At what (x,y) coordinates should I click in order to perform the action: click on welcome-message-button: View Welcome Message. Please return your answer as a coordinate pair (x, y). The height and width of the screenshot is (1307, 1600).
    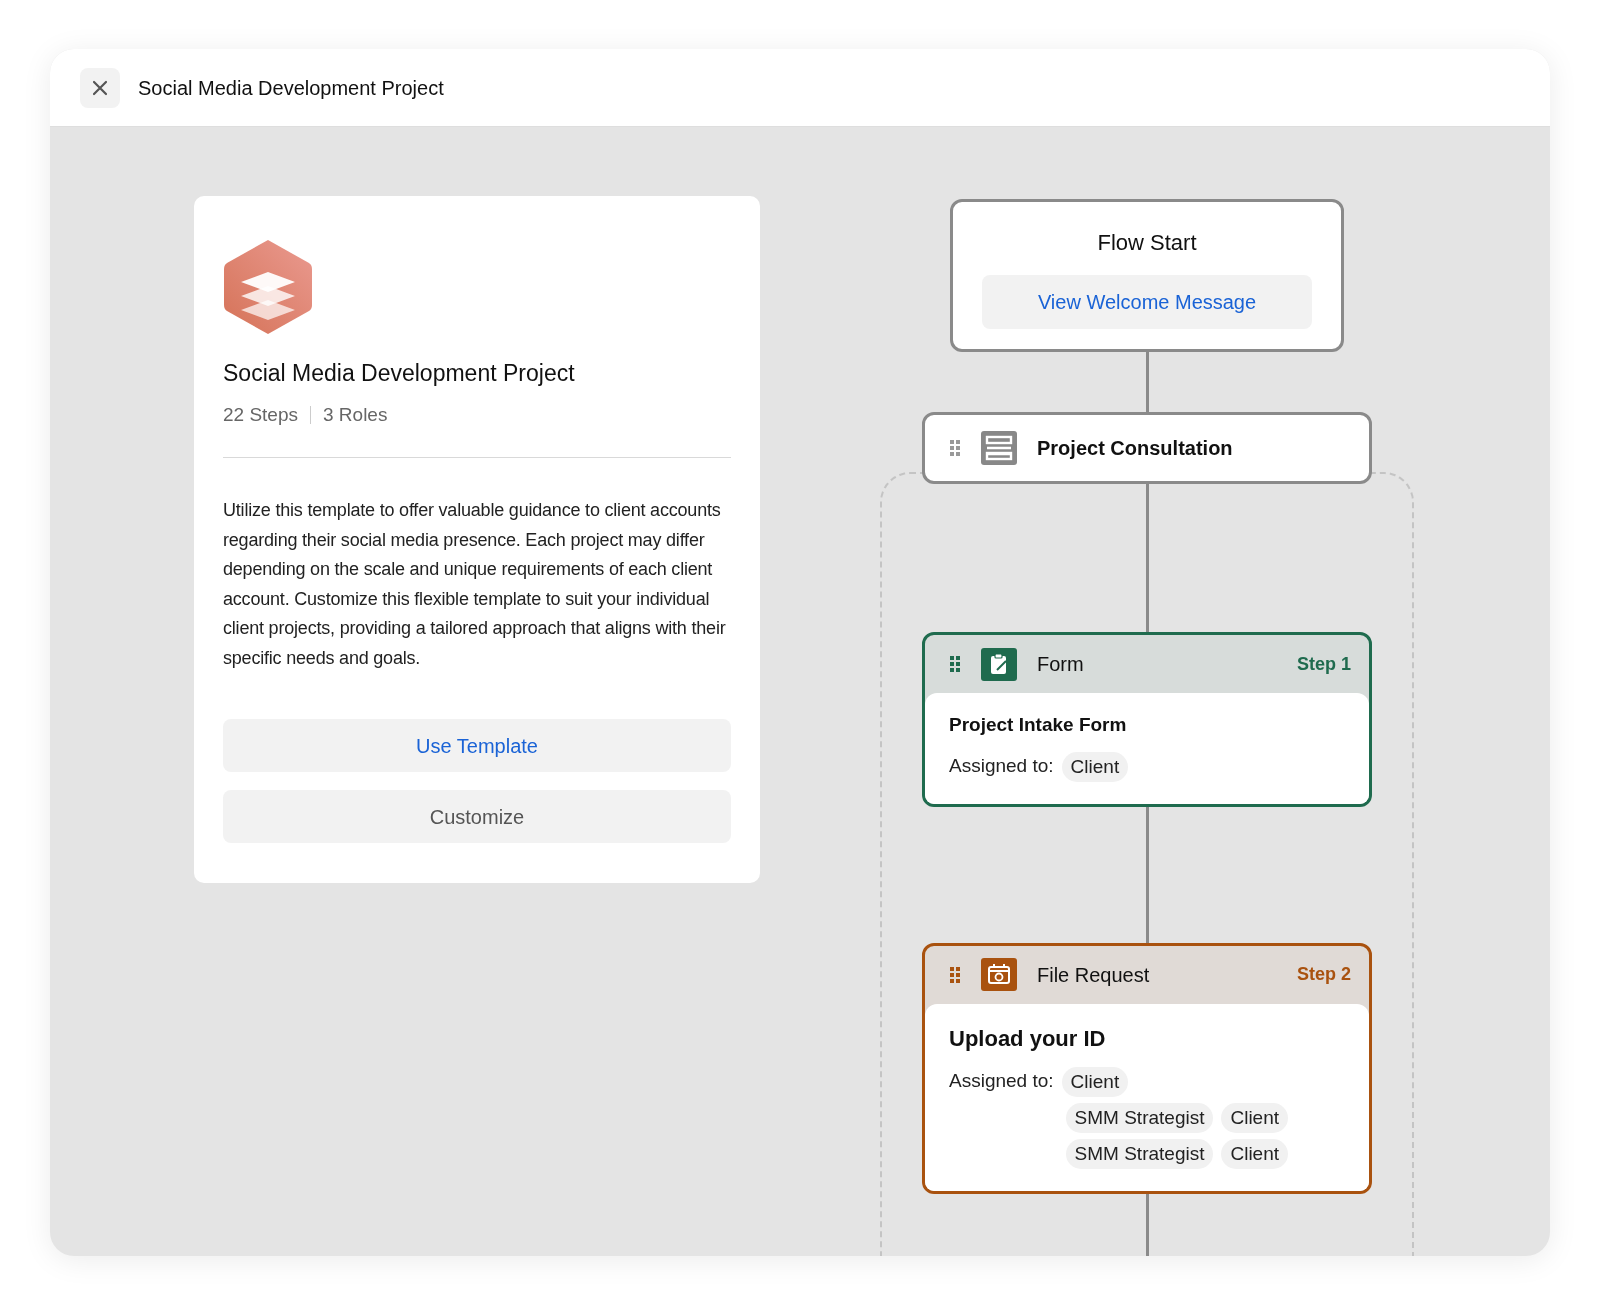
    Looking at the image, I should click on (1147, 302).